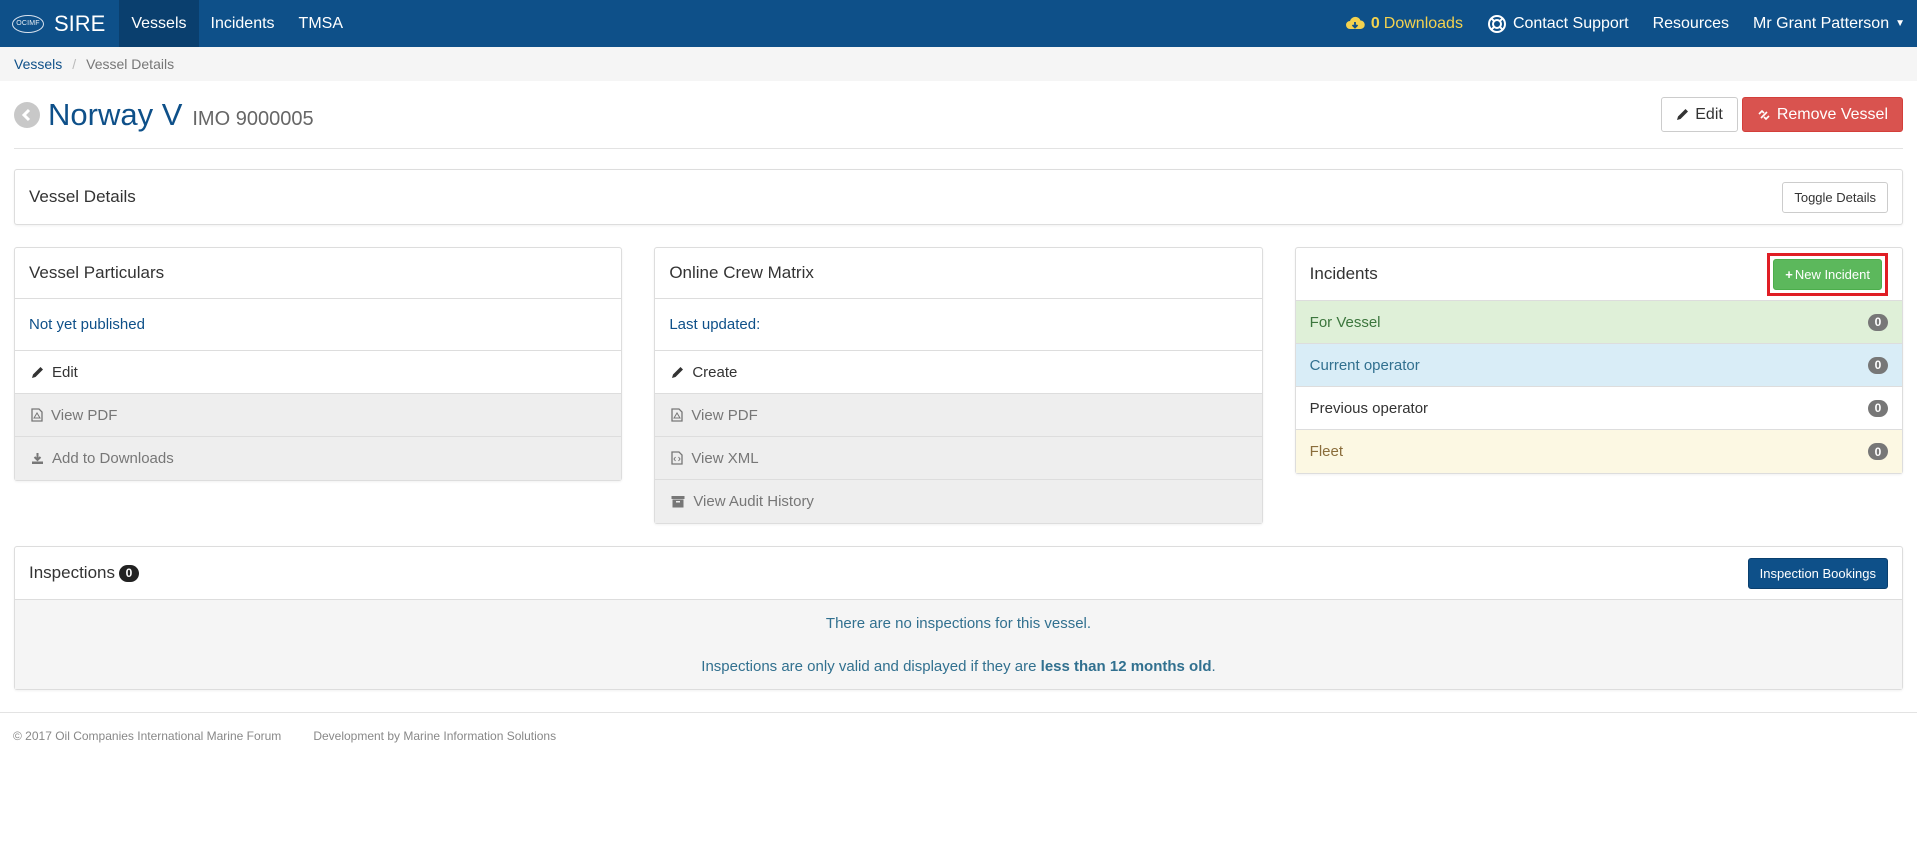  What do you see at coordinates (318, 325) in the screenshot?
I see `particulars-status: Not yet published` at bounding box center [318, 325].